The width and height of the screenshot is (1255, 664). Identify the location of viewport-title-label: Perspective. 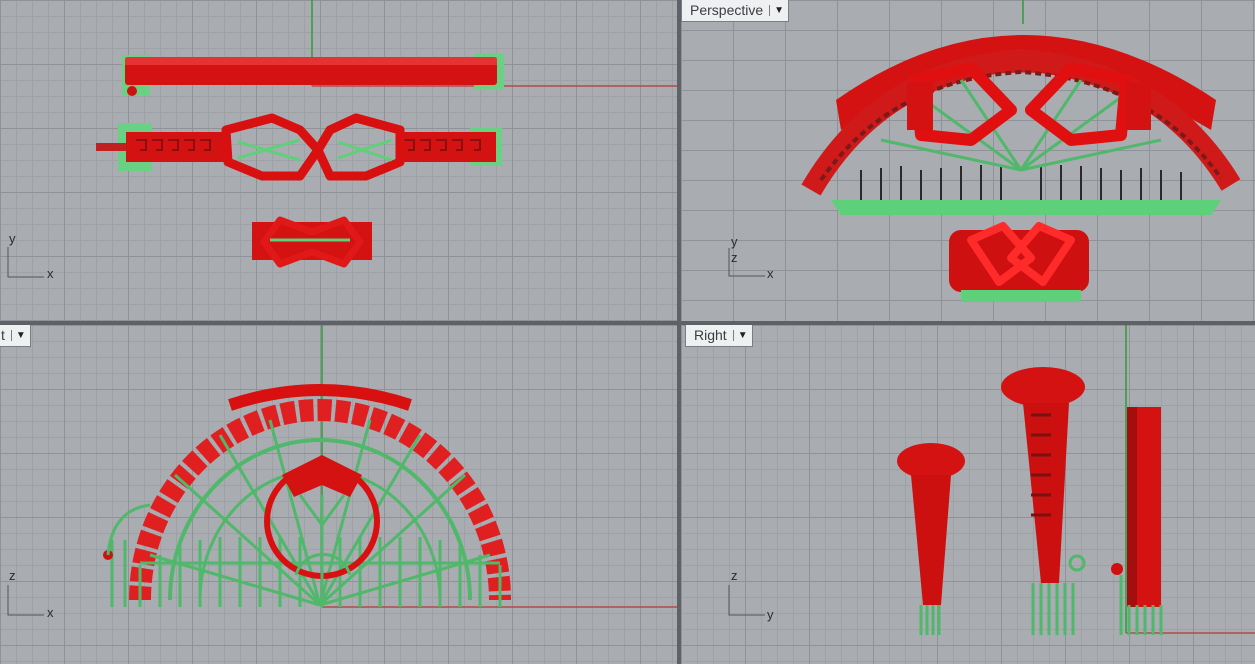
(727, 10).